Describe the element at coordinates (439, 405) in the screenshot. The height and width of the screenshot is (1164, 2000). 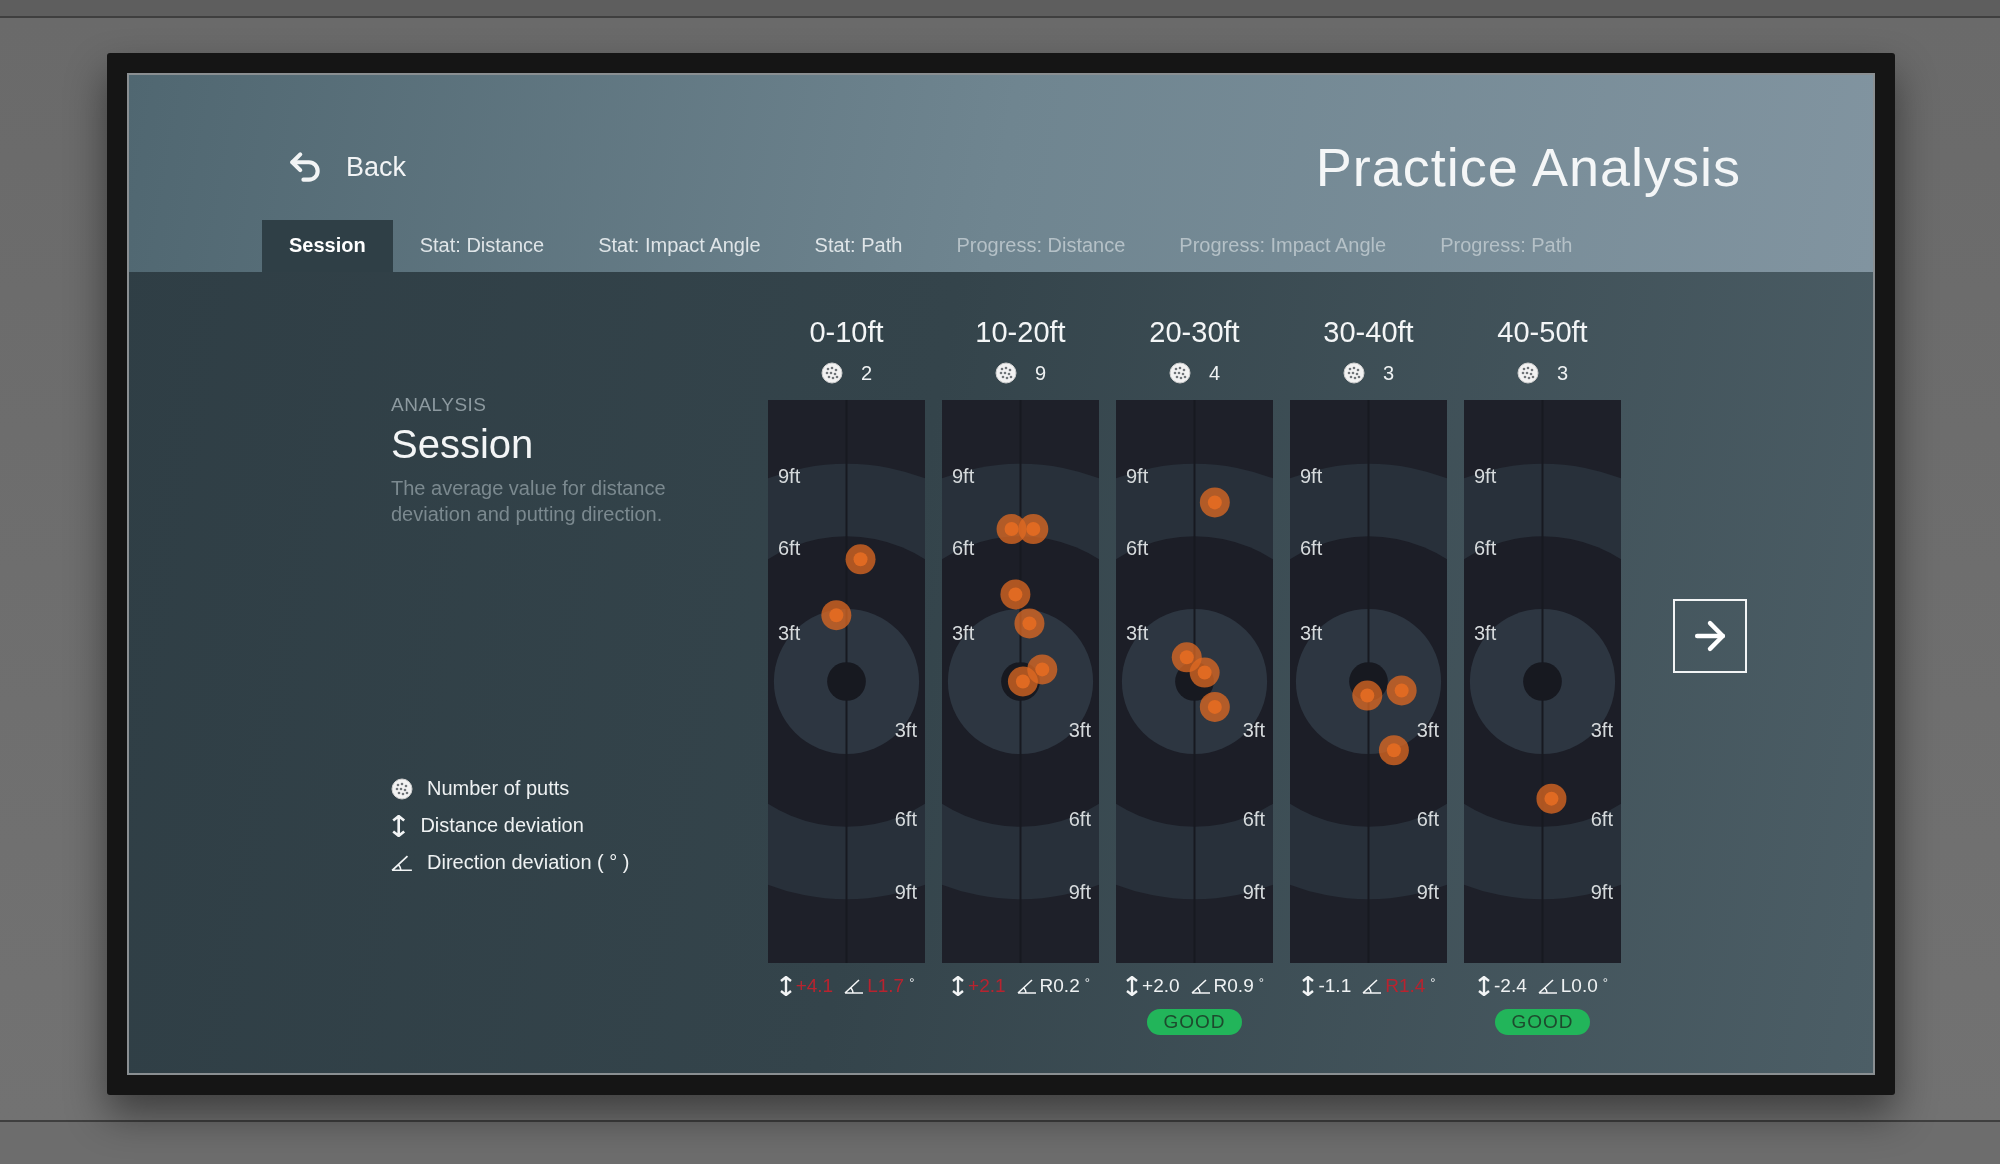
I see `section-eyebrow: ANALYSIS` at that location.